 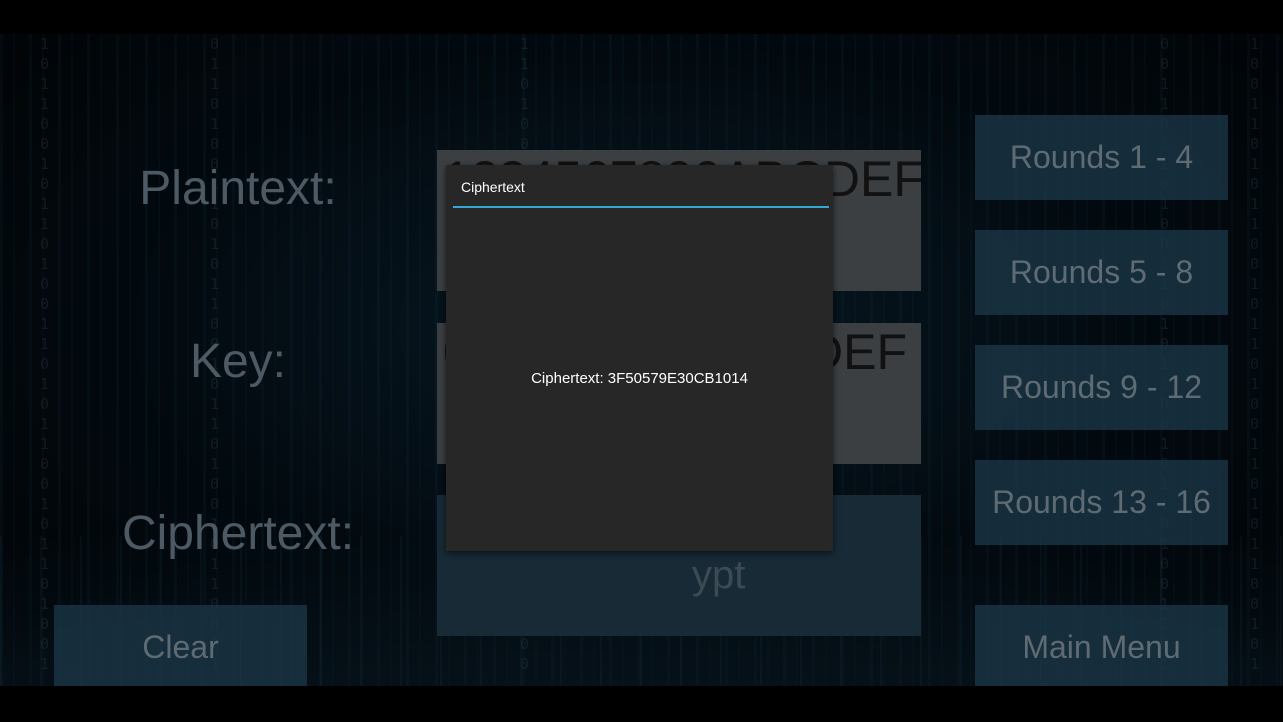 I want to click on encrypt-button-label: ypt, so click(x=719, y=575).